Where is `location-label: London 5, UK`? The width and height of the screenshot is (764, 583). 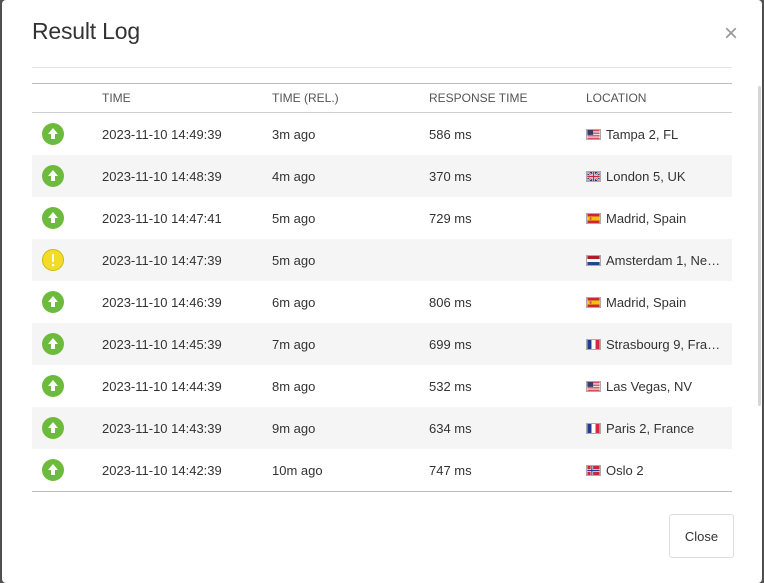
location-label: London 5, UK is located at coordinates (646, 176).